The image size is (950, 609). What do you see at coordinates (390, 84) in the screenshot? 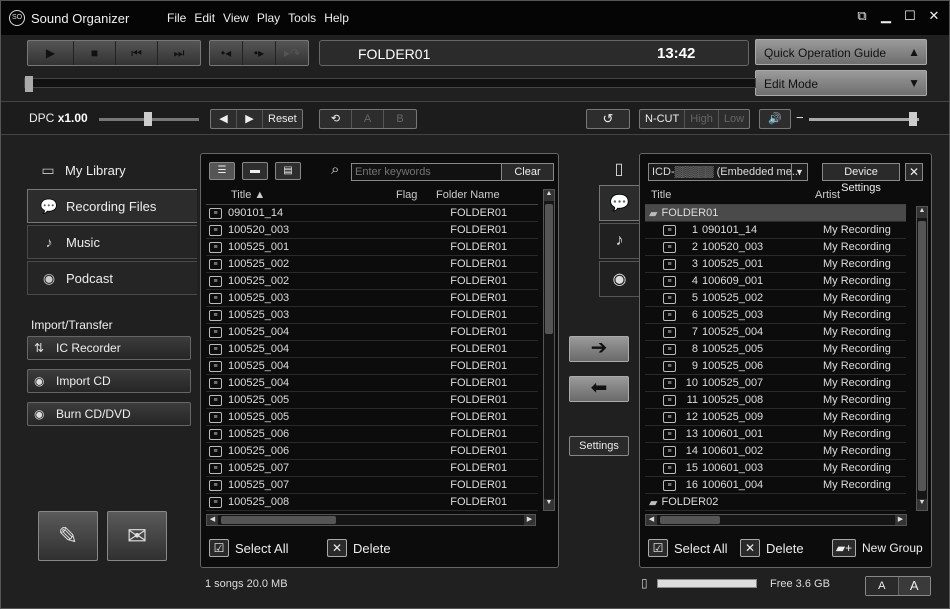
I see `seek-bar` at bounding box center [390, 84].